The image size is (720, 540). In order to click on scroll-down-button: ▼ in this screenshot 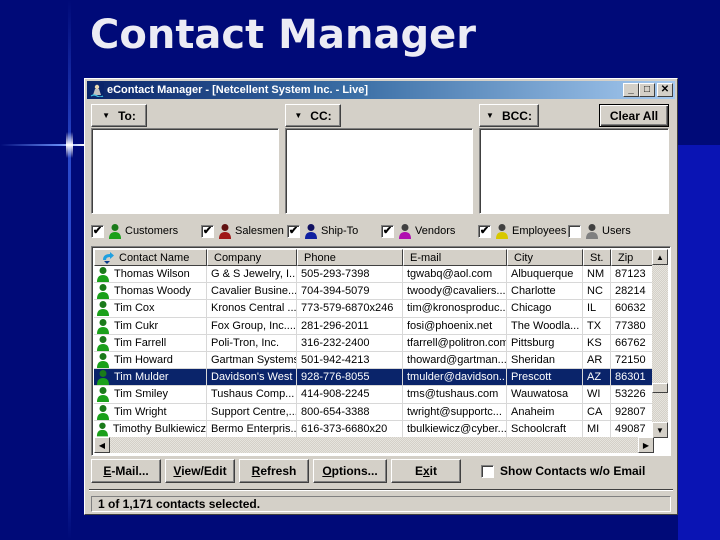, I will do `click(660, 430)`.